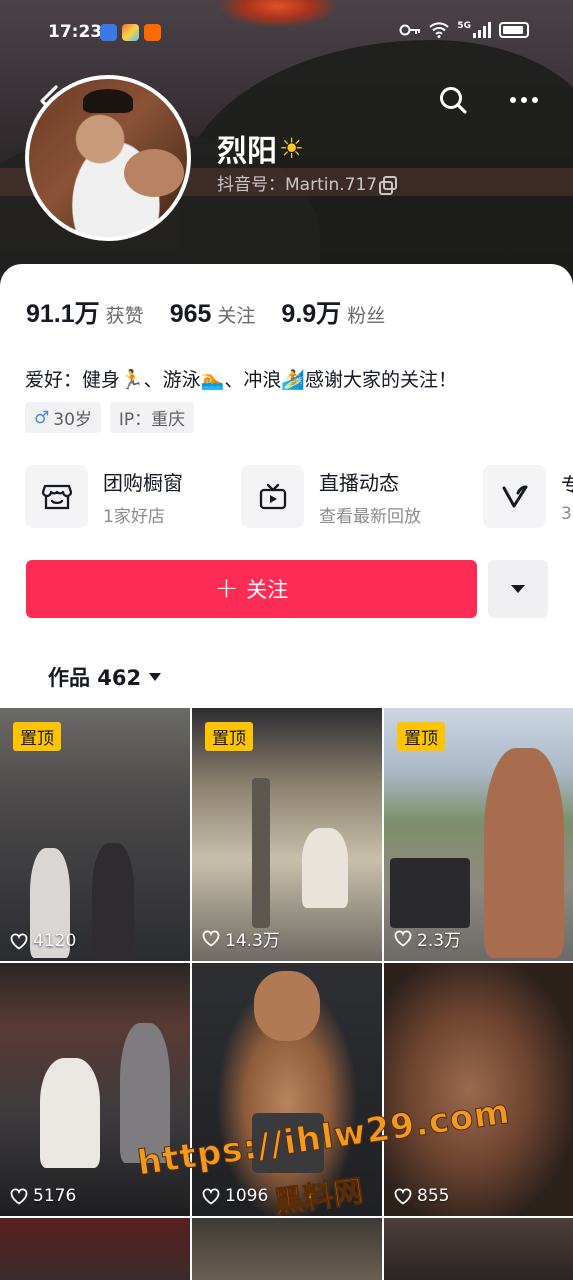 The width and height of the screenshot is (573, 1280). I want to click on feature-title: 直播动态, so click(359, 482).